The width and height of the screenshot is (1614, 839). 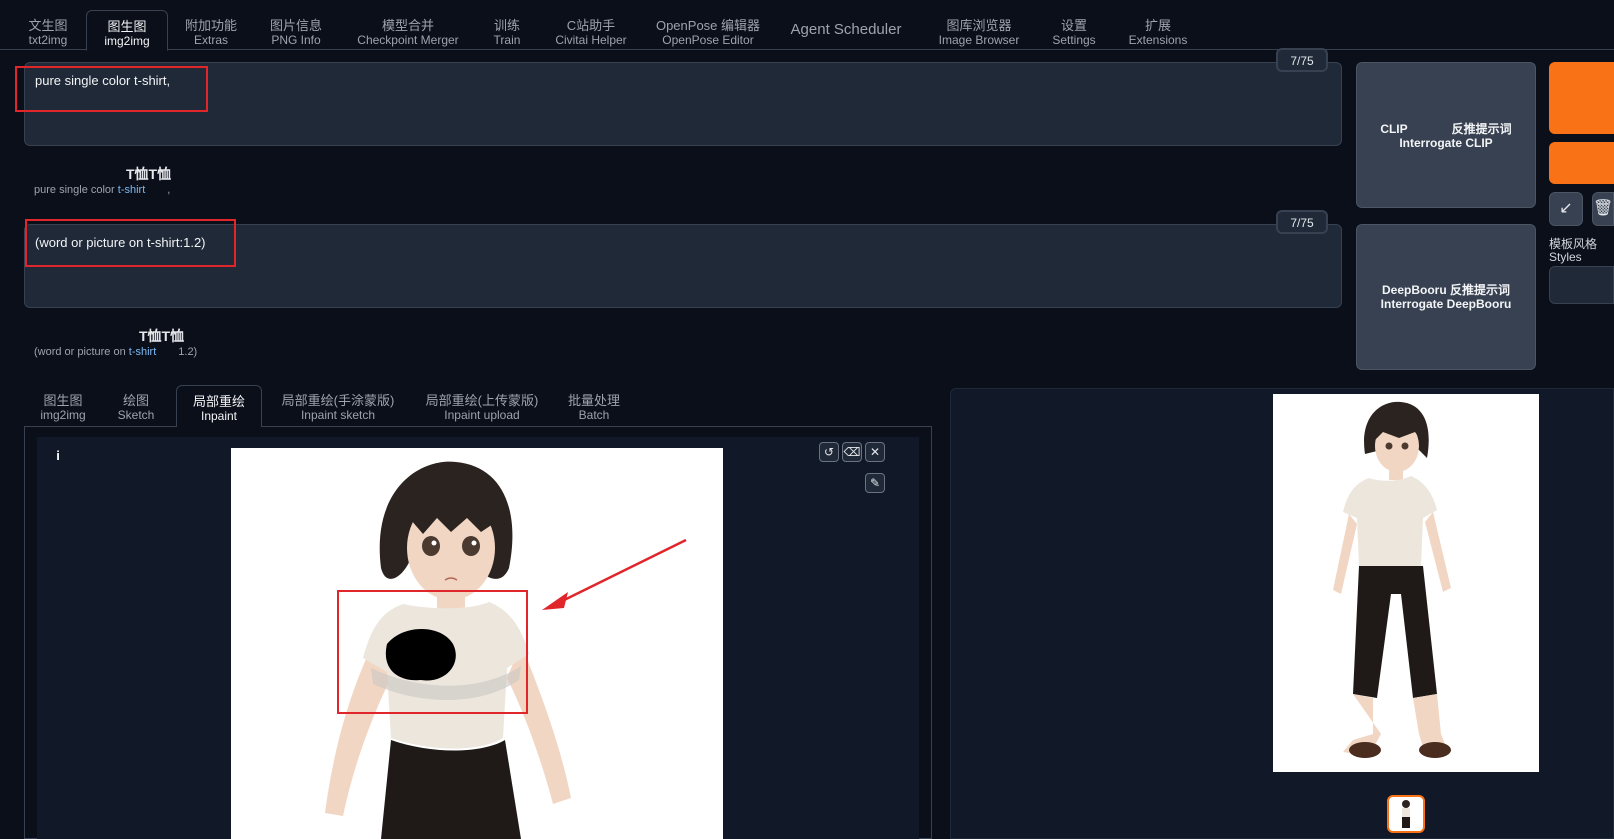 What do you see at coordinates (210, 40) in the screenshot?
I see `tab-label-en: Extras` at bounding box center [210, 40].